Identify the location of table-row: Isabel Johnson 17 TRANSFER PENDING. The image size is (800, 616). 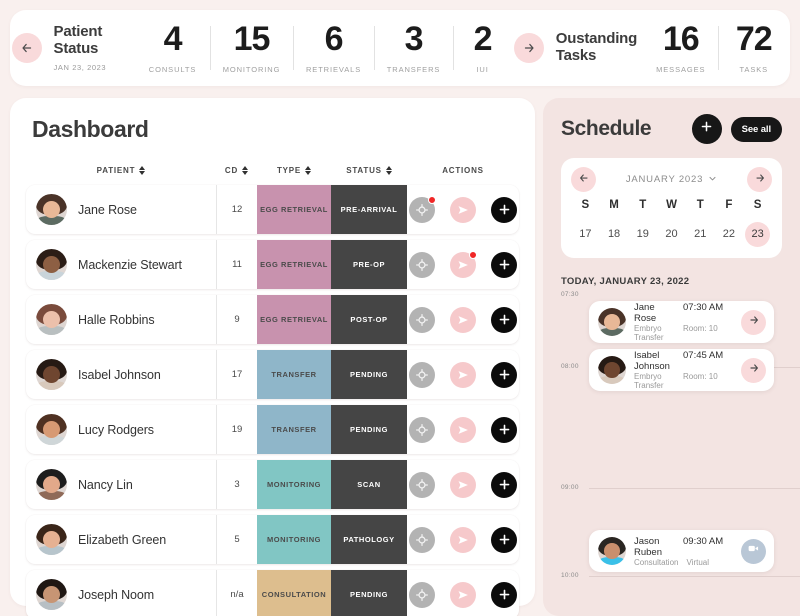
(272, 374).